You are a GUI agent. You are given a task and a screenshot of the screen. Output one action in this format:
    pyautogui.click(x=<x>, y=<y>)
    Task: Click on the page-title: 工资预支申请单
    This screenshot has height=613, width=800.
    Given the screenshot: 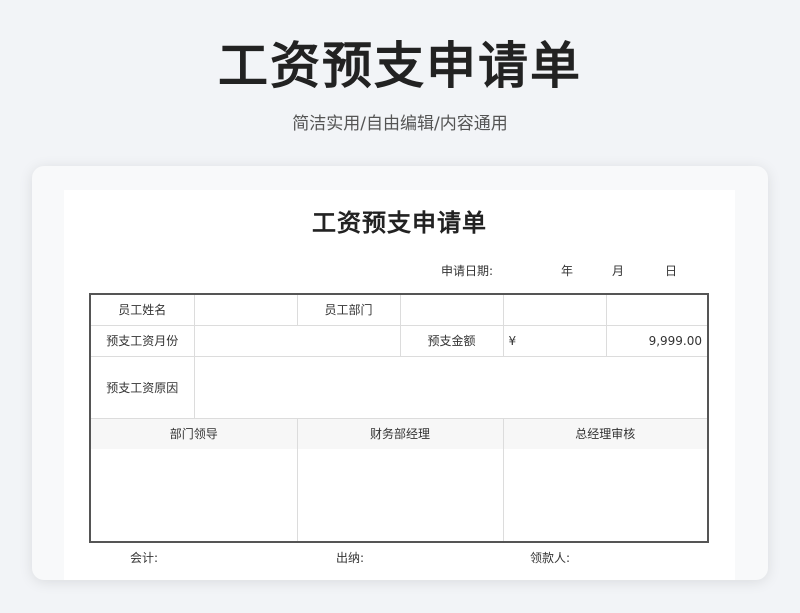 What is the action you would take?
    pyautogui.click(x=400, y=66)
    